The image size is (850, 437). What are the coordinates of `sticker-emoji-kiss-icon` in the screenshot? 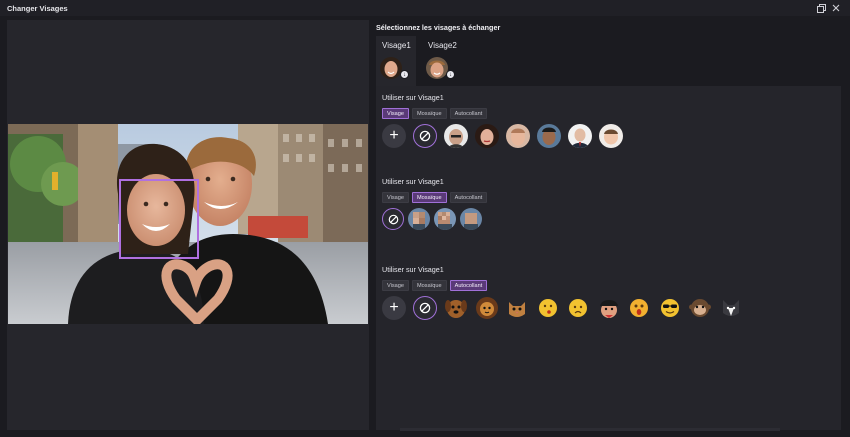 It's located at (548, 308).